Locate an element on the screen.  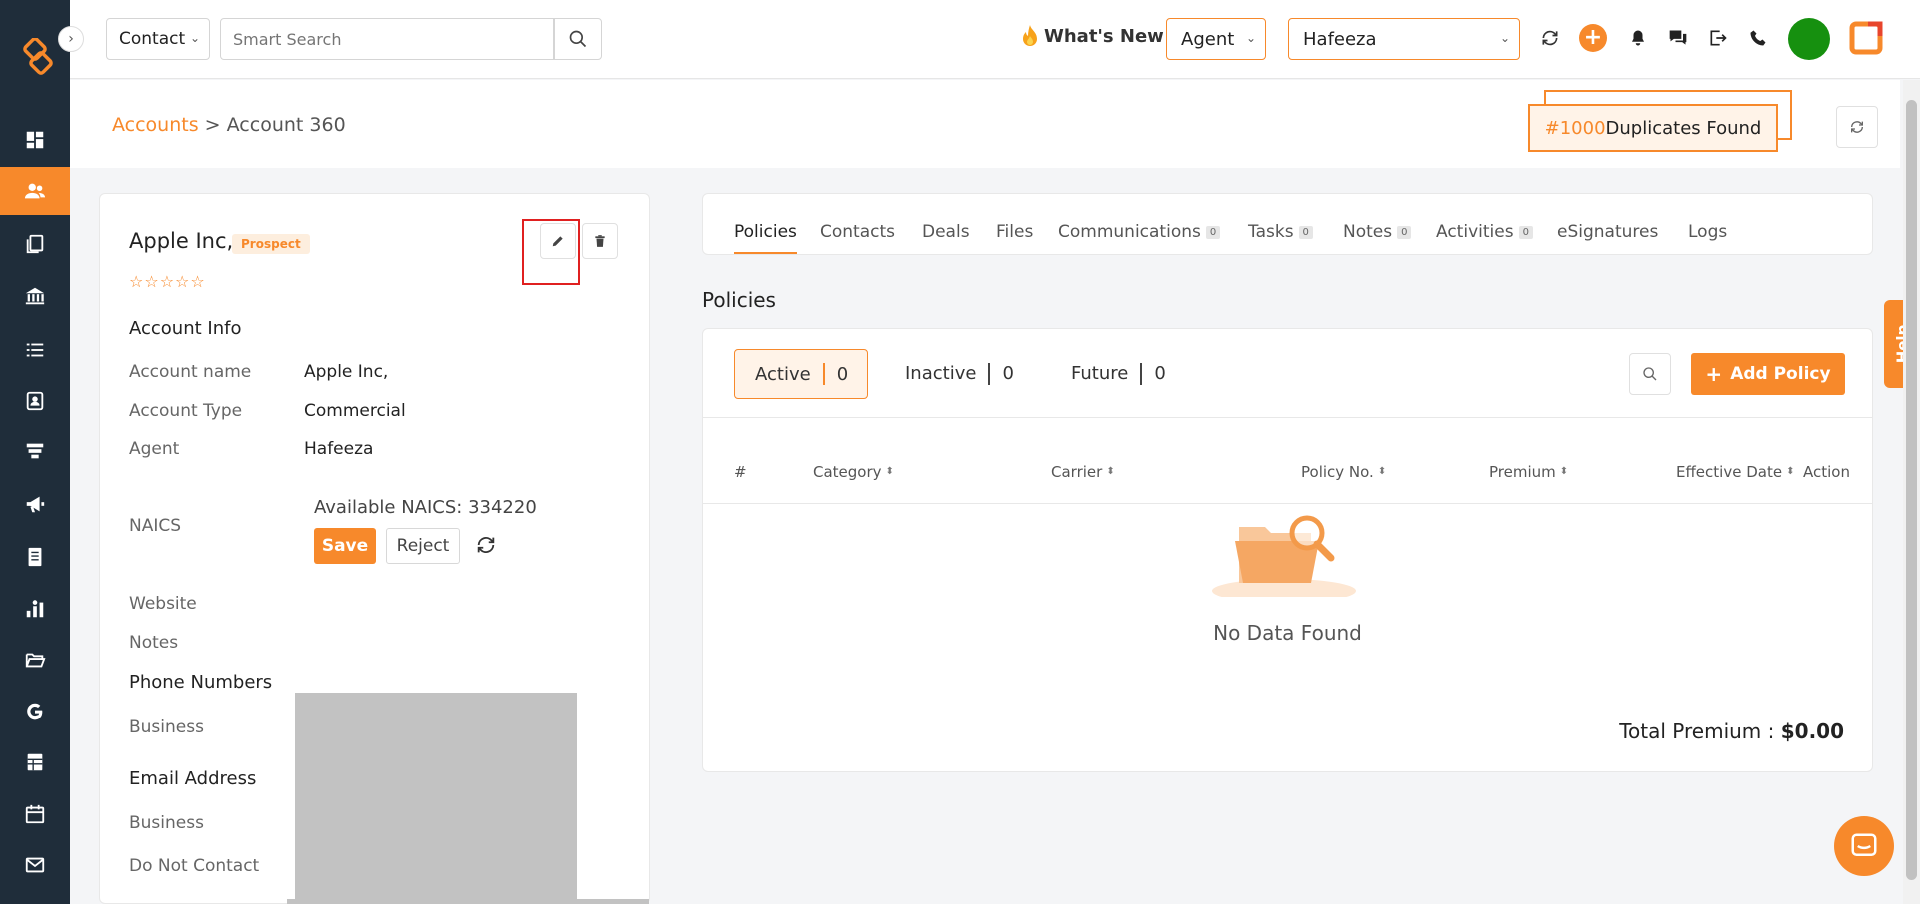
filter-future: Future 0 is located at coordinates (1118, 374).